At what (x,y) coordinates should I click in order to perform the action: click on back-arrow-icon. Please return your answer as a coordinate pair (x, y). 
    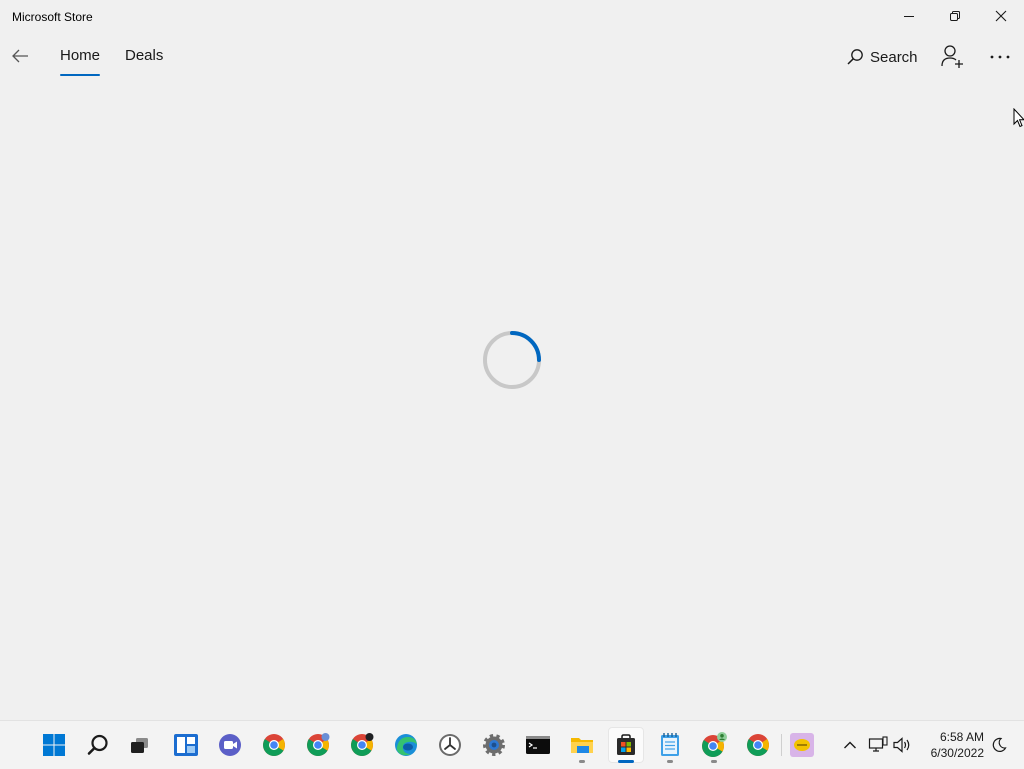
    Looking at the image, I should click on (20, 56).